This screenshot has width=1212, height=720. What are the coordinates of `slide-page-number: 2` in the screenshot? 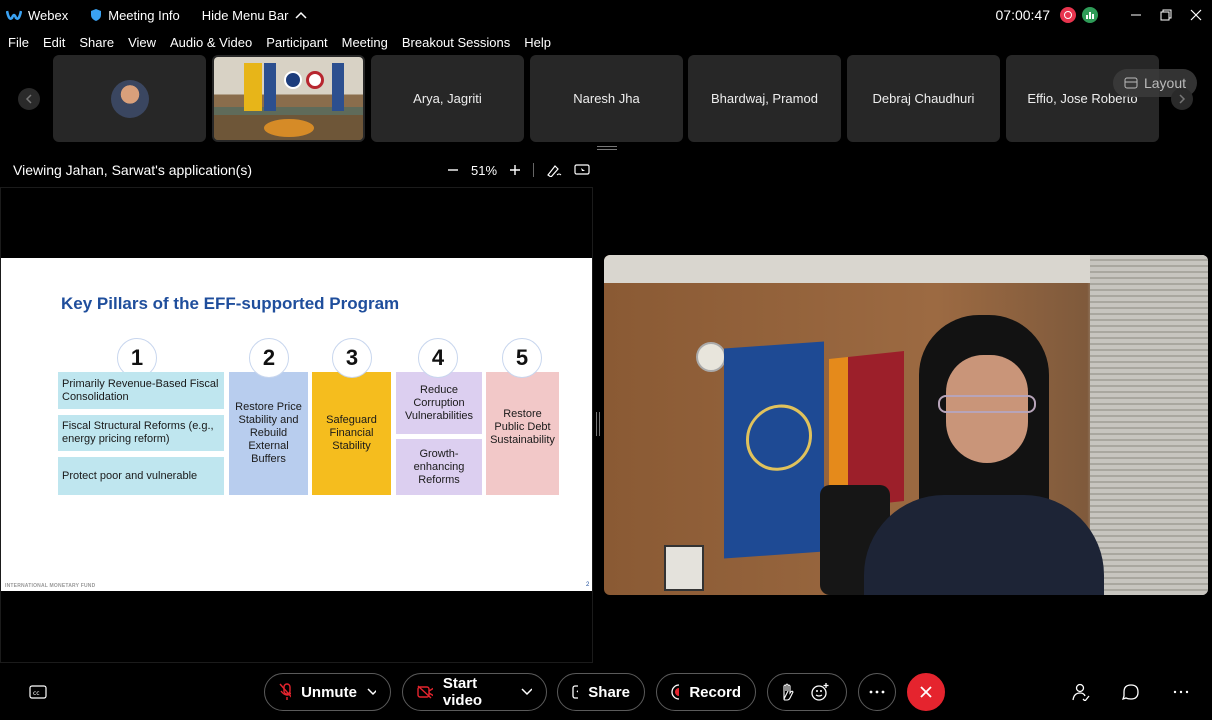 It's located at (588, 585).